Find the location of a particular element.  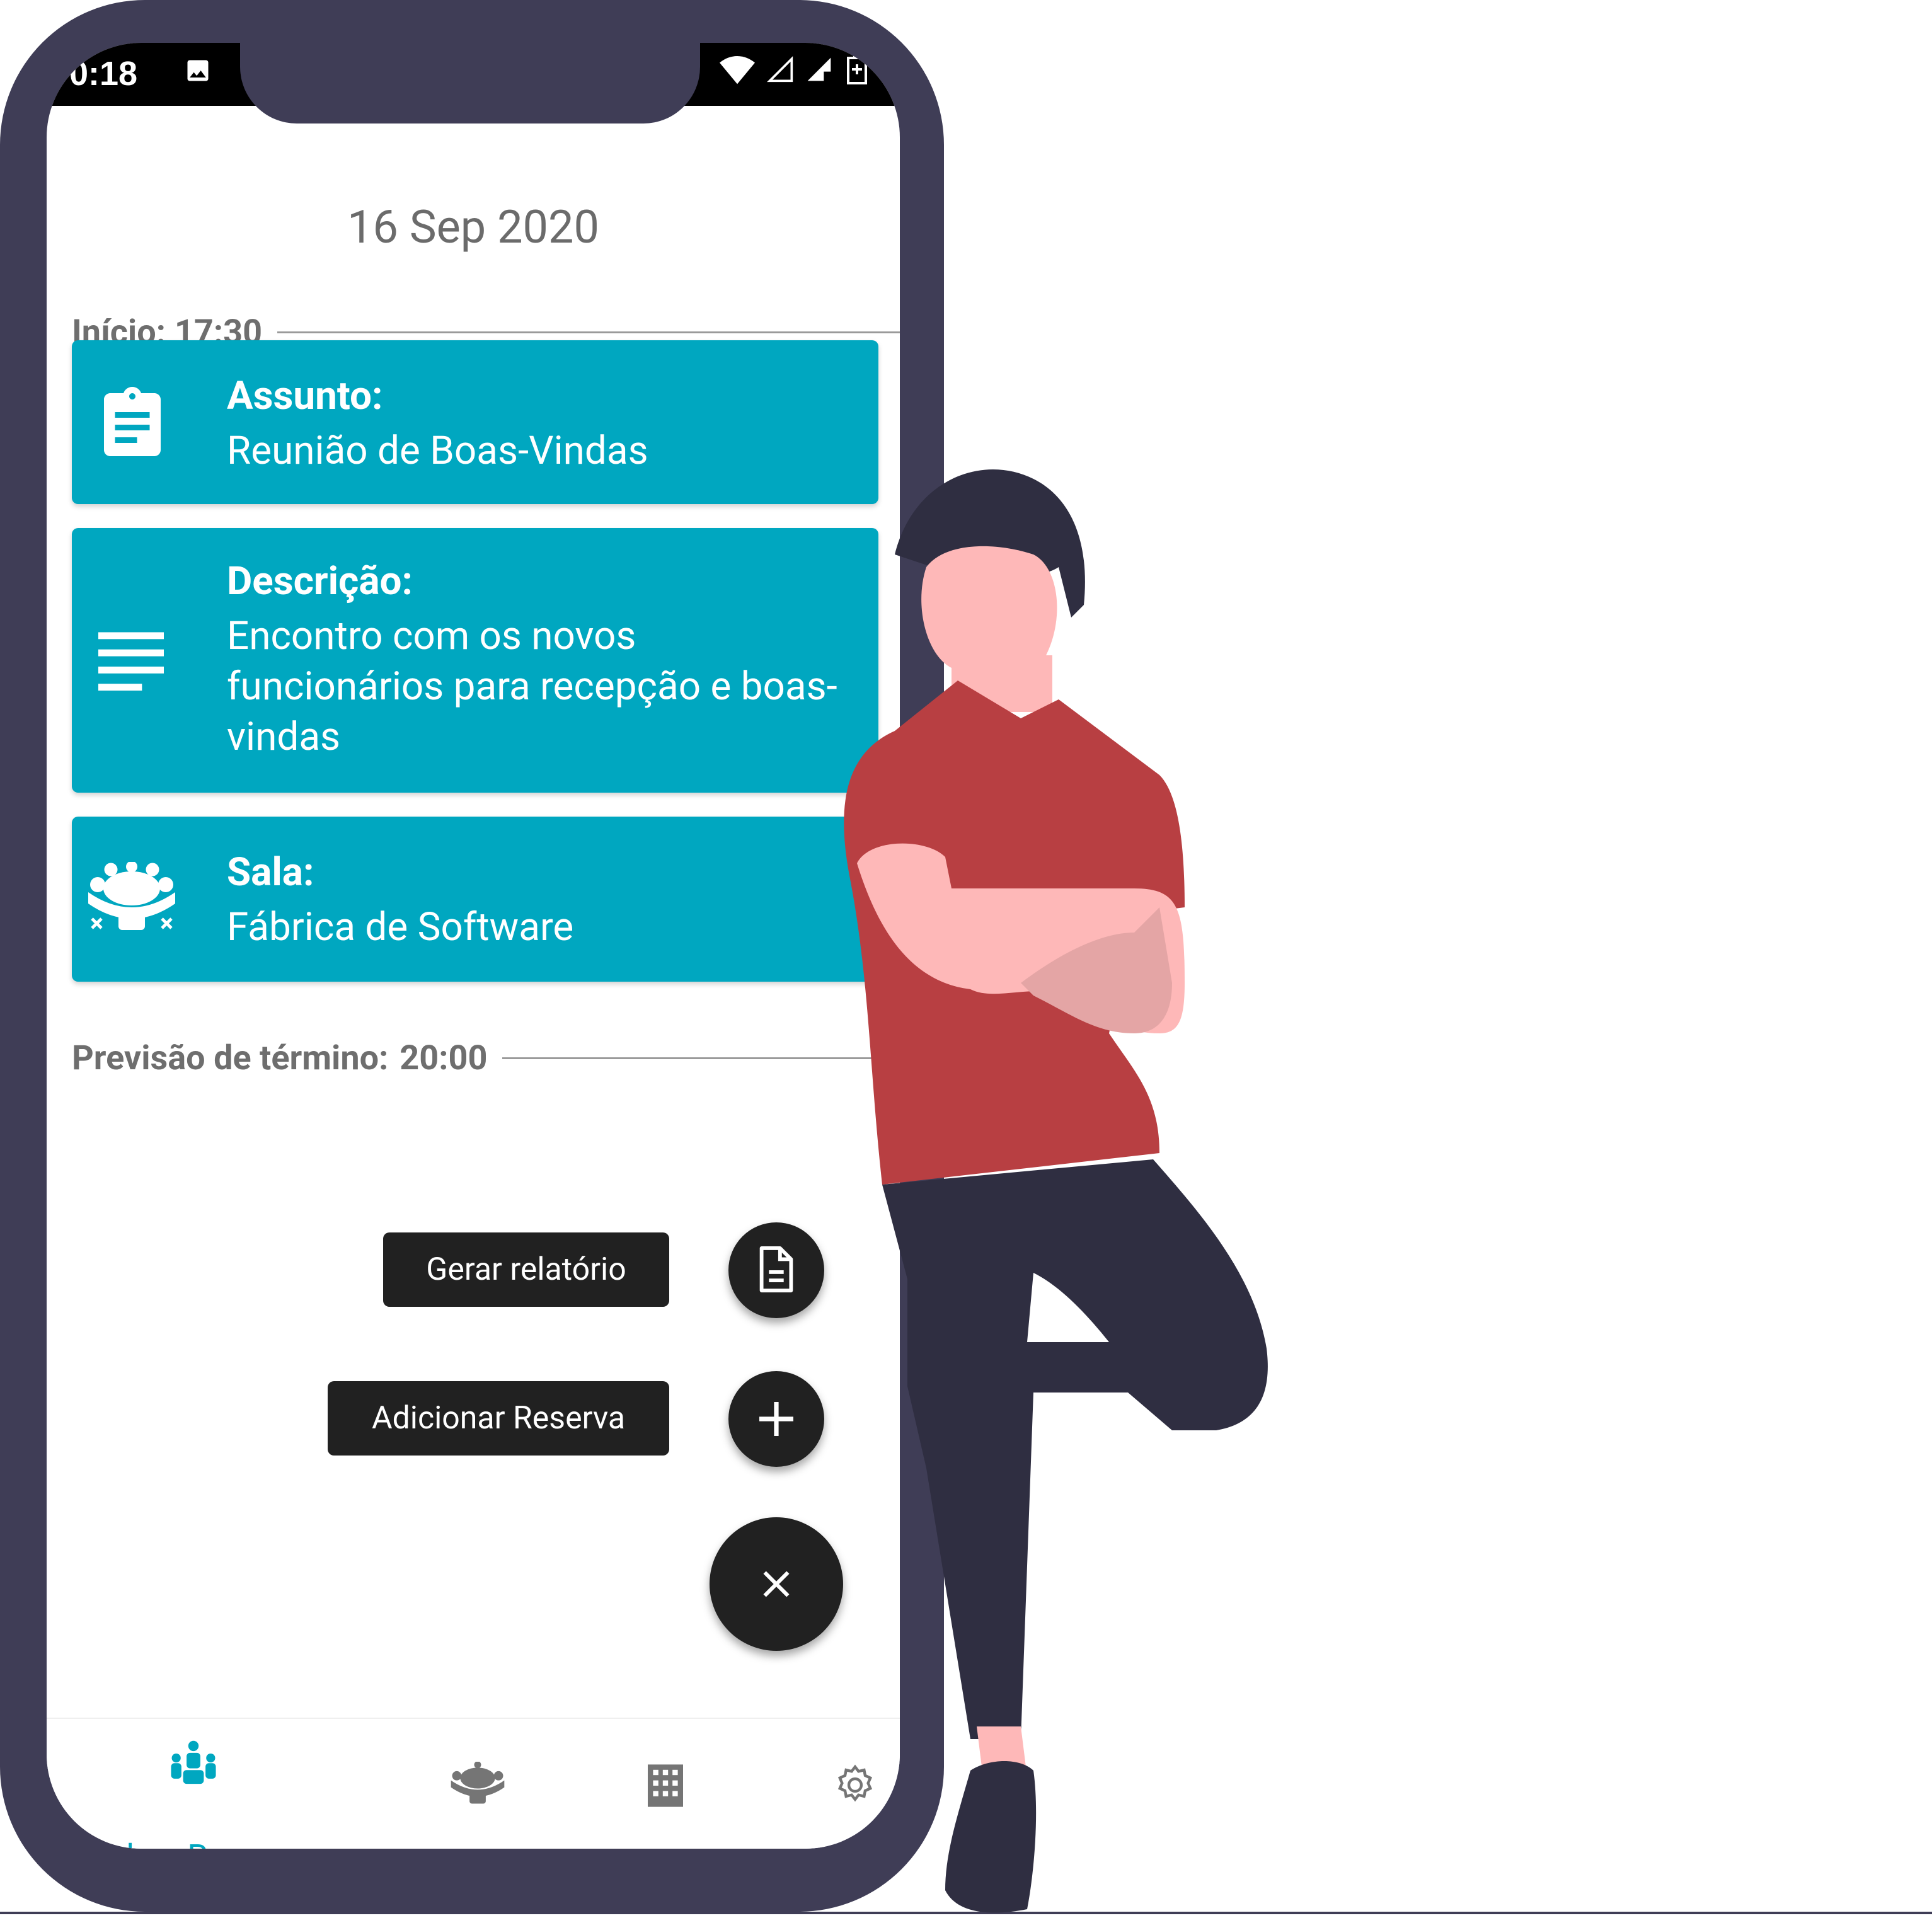

room-value: Fábrica de Software is located at coordinates (400, 927).